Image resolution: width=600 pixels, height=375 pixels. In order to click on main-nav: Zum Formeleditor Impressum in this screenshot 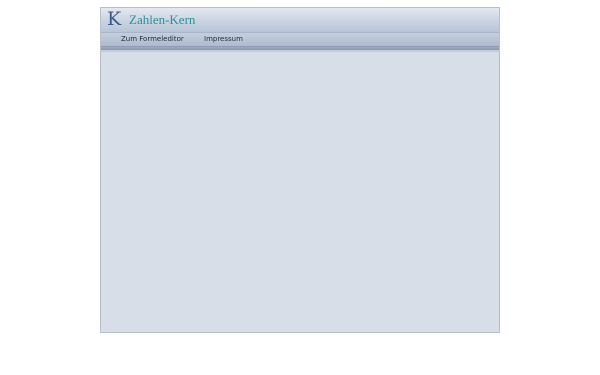, I will do `click(300, 40)`.